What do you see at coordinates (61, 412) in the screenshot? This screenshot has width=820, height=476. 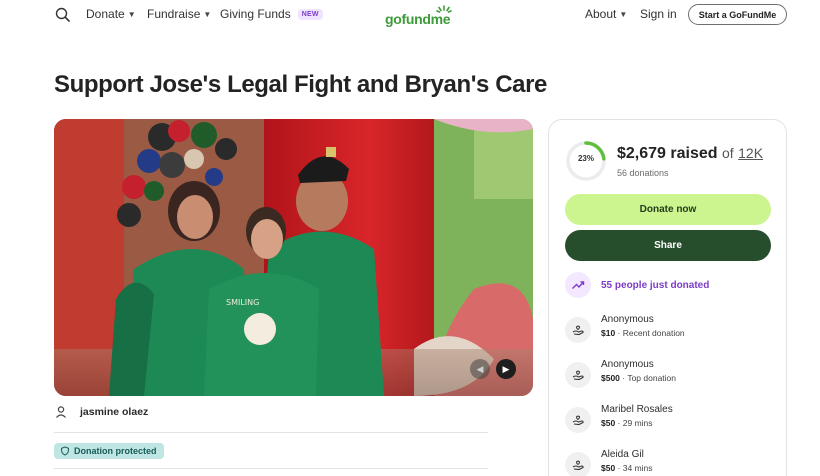 I see `user-icon` at bounding box center [61, 412].